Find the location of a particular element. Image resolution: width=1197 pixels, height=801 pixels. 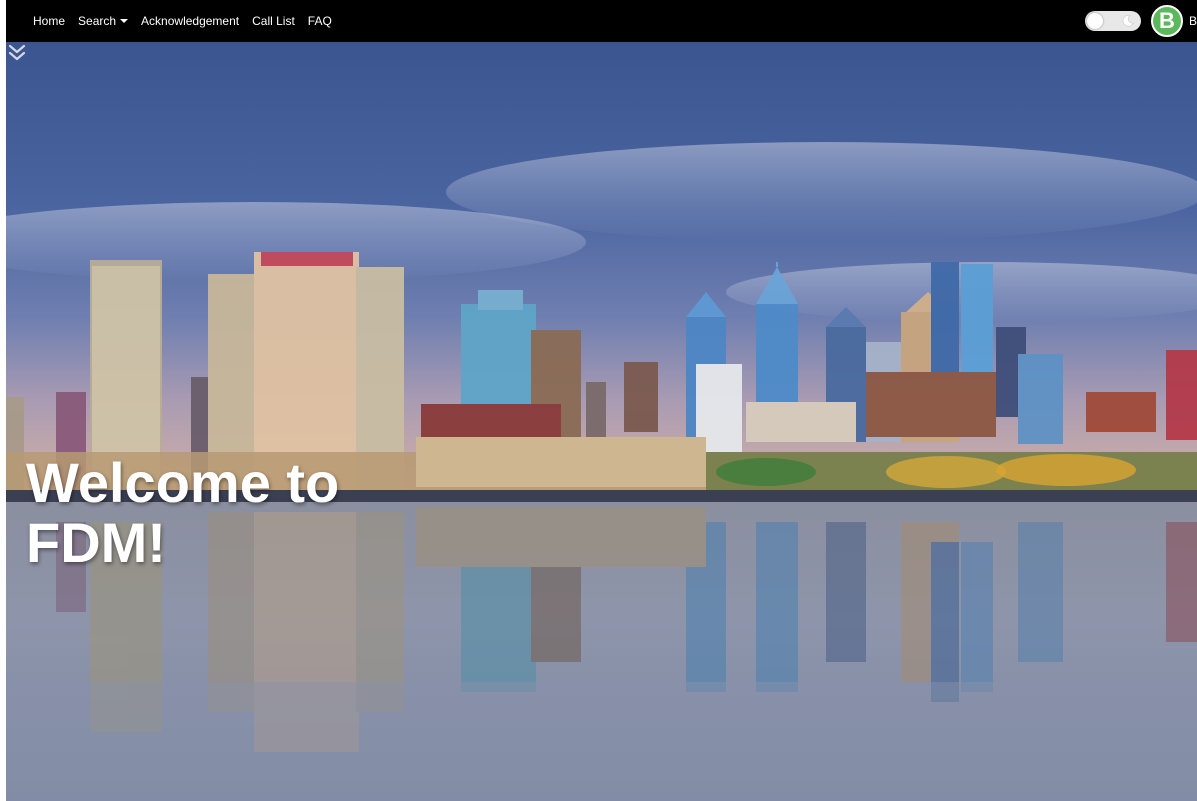

chevron-double-down-icon is located at coordinates (17, 53).